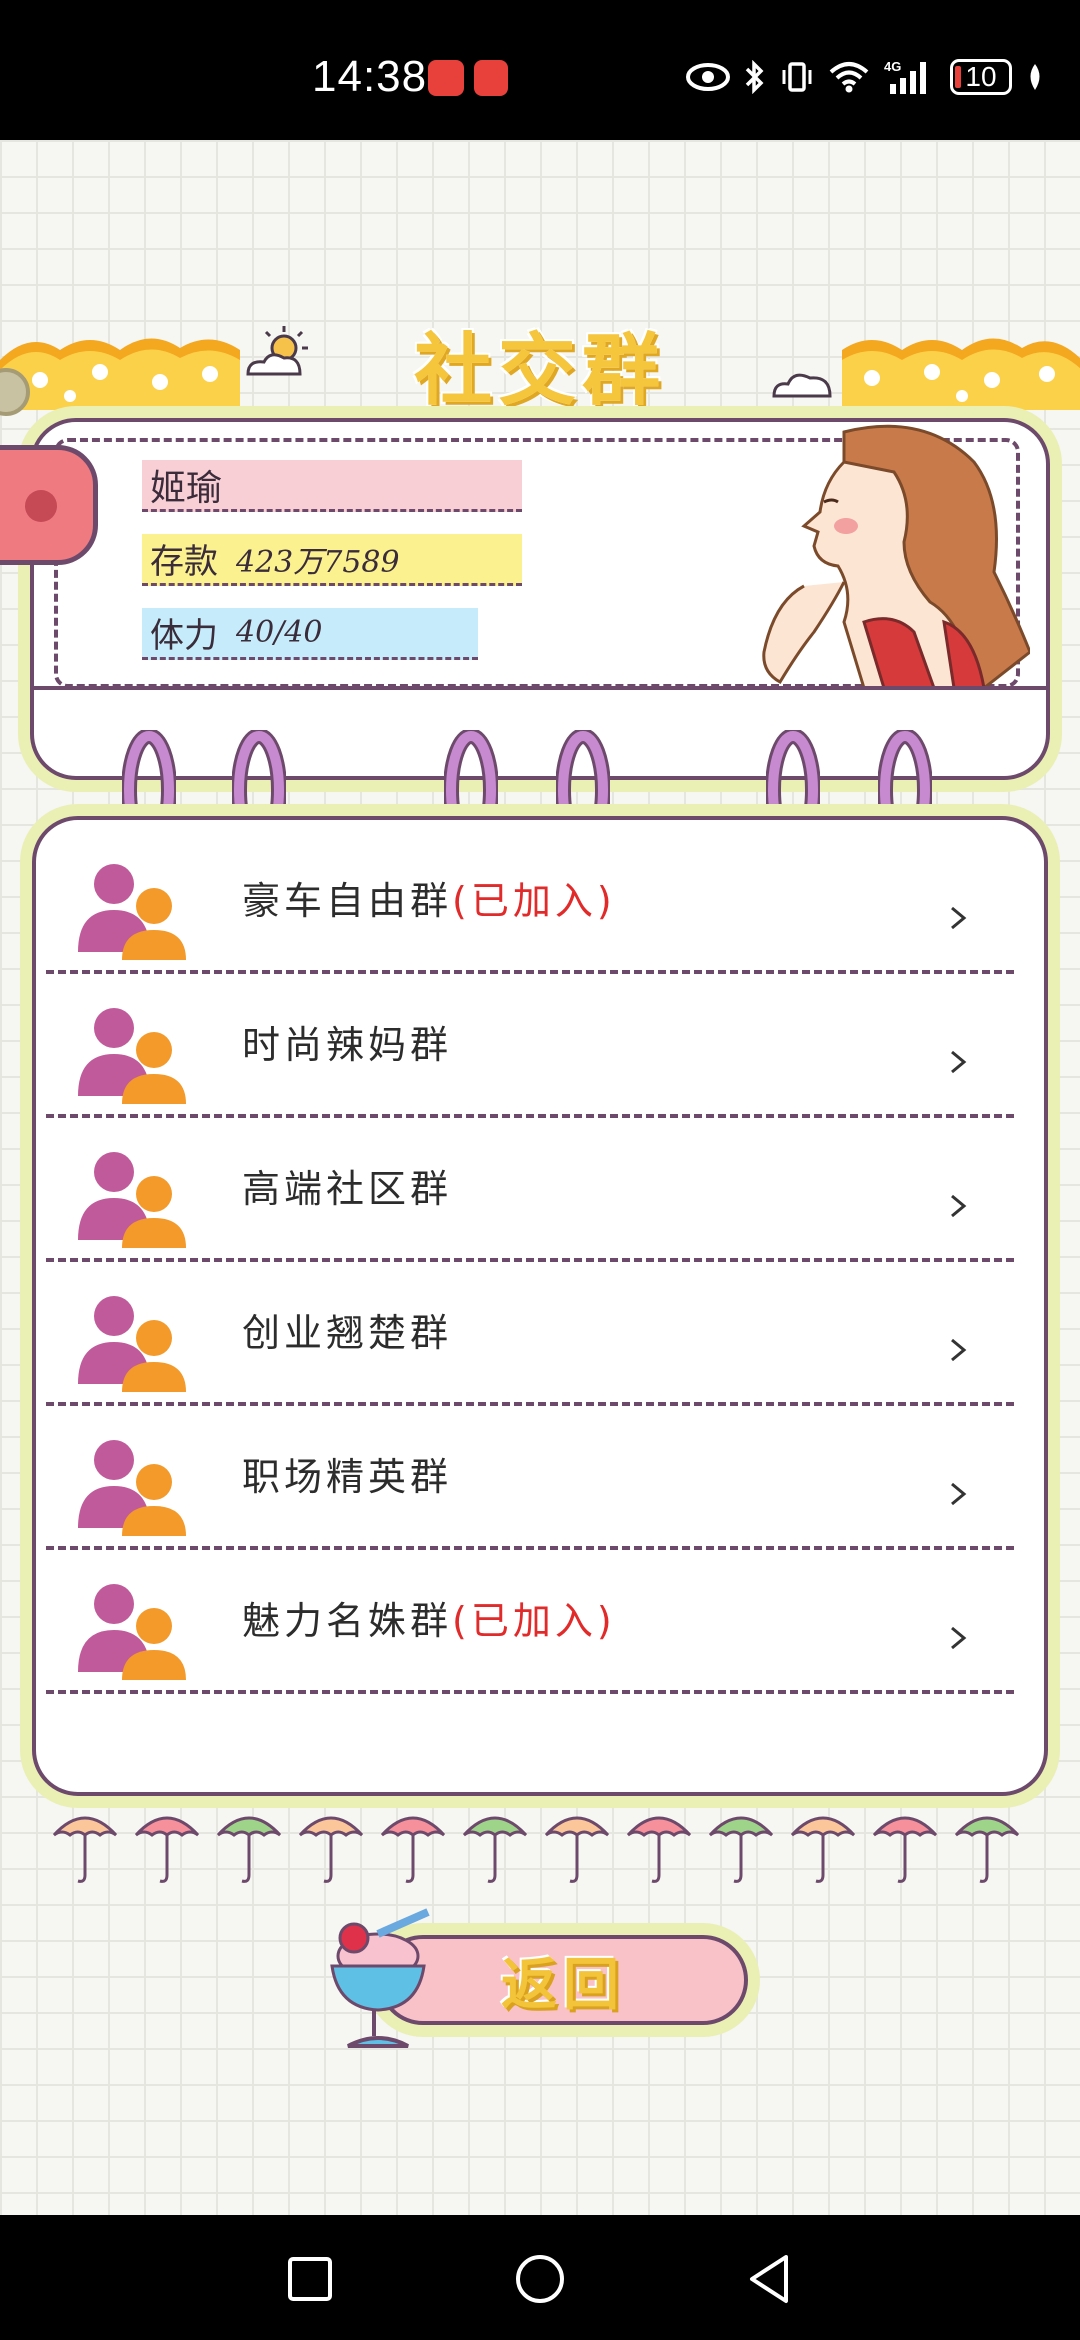 The image size is (1080, 2340). What do you see at coordinates (347, 1477) in the screenshot?
I see `group-name: 职场精英群` at bounding box center [347, 1477].